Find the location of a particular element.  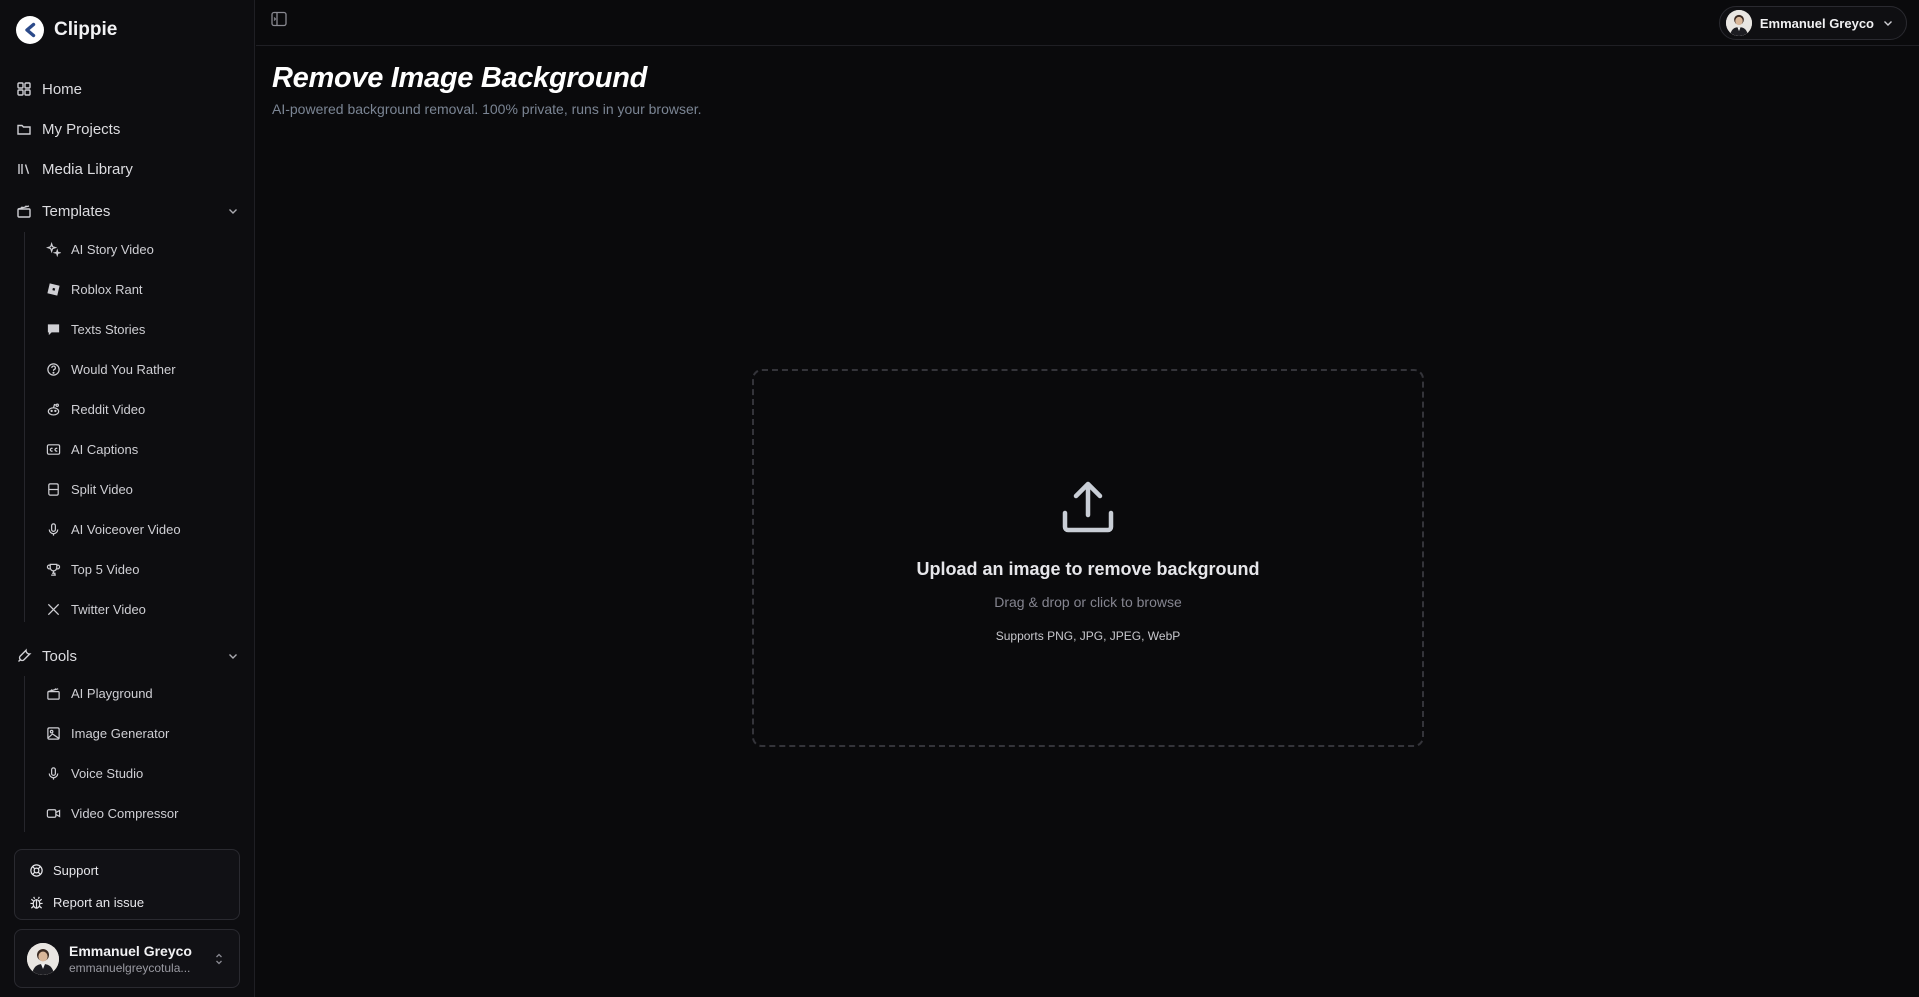

template-item-label: Reddit Video is located at coordinates (108, 409).